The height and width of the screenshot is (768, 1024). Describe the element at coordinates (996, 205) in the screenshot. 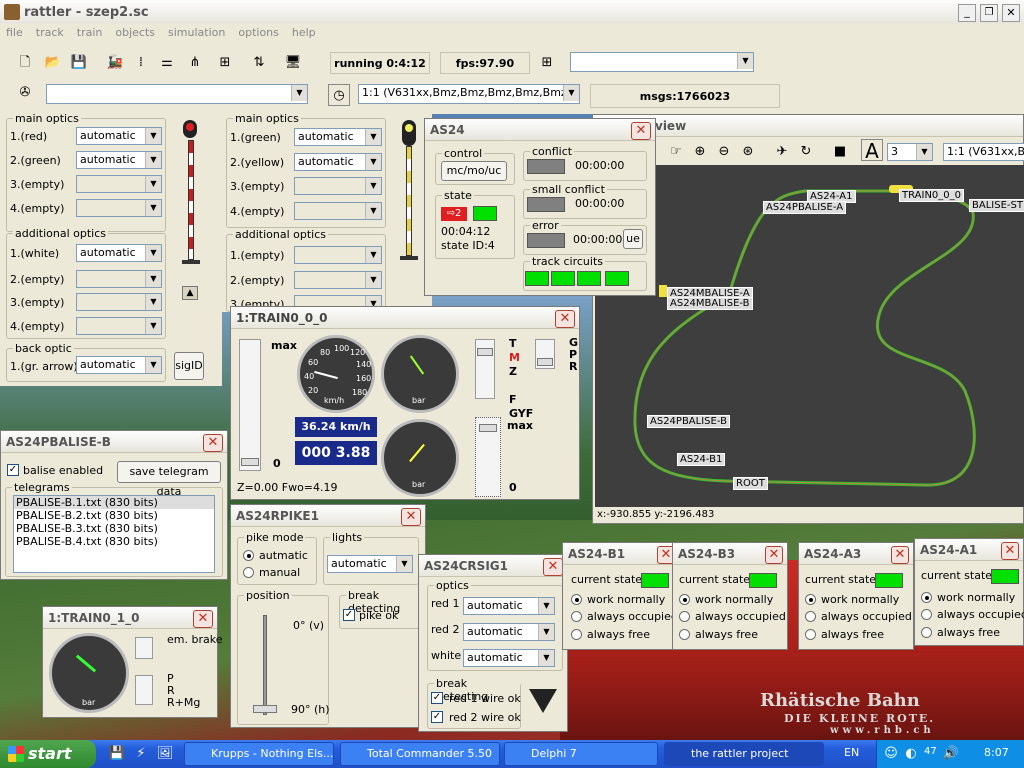

I see `track-label: BALISE-ST` at that location.